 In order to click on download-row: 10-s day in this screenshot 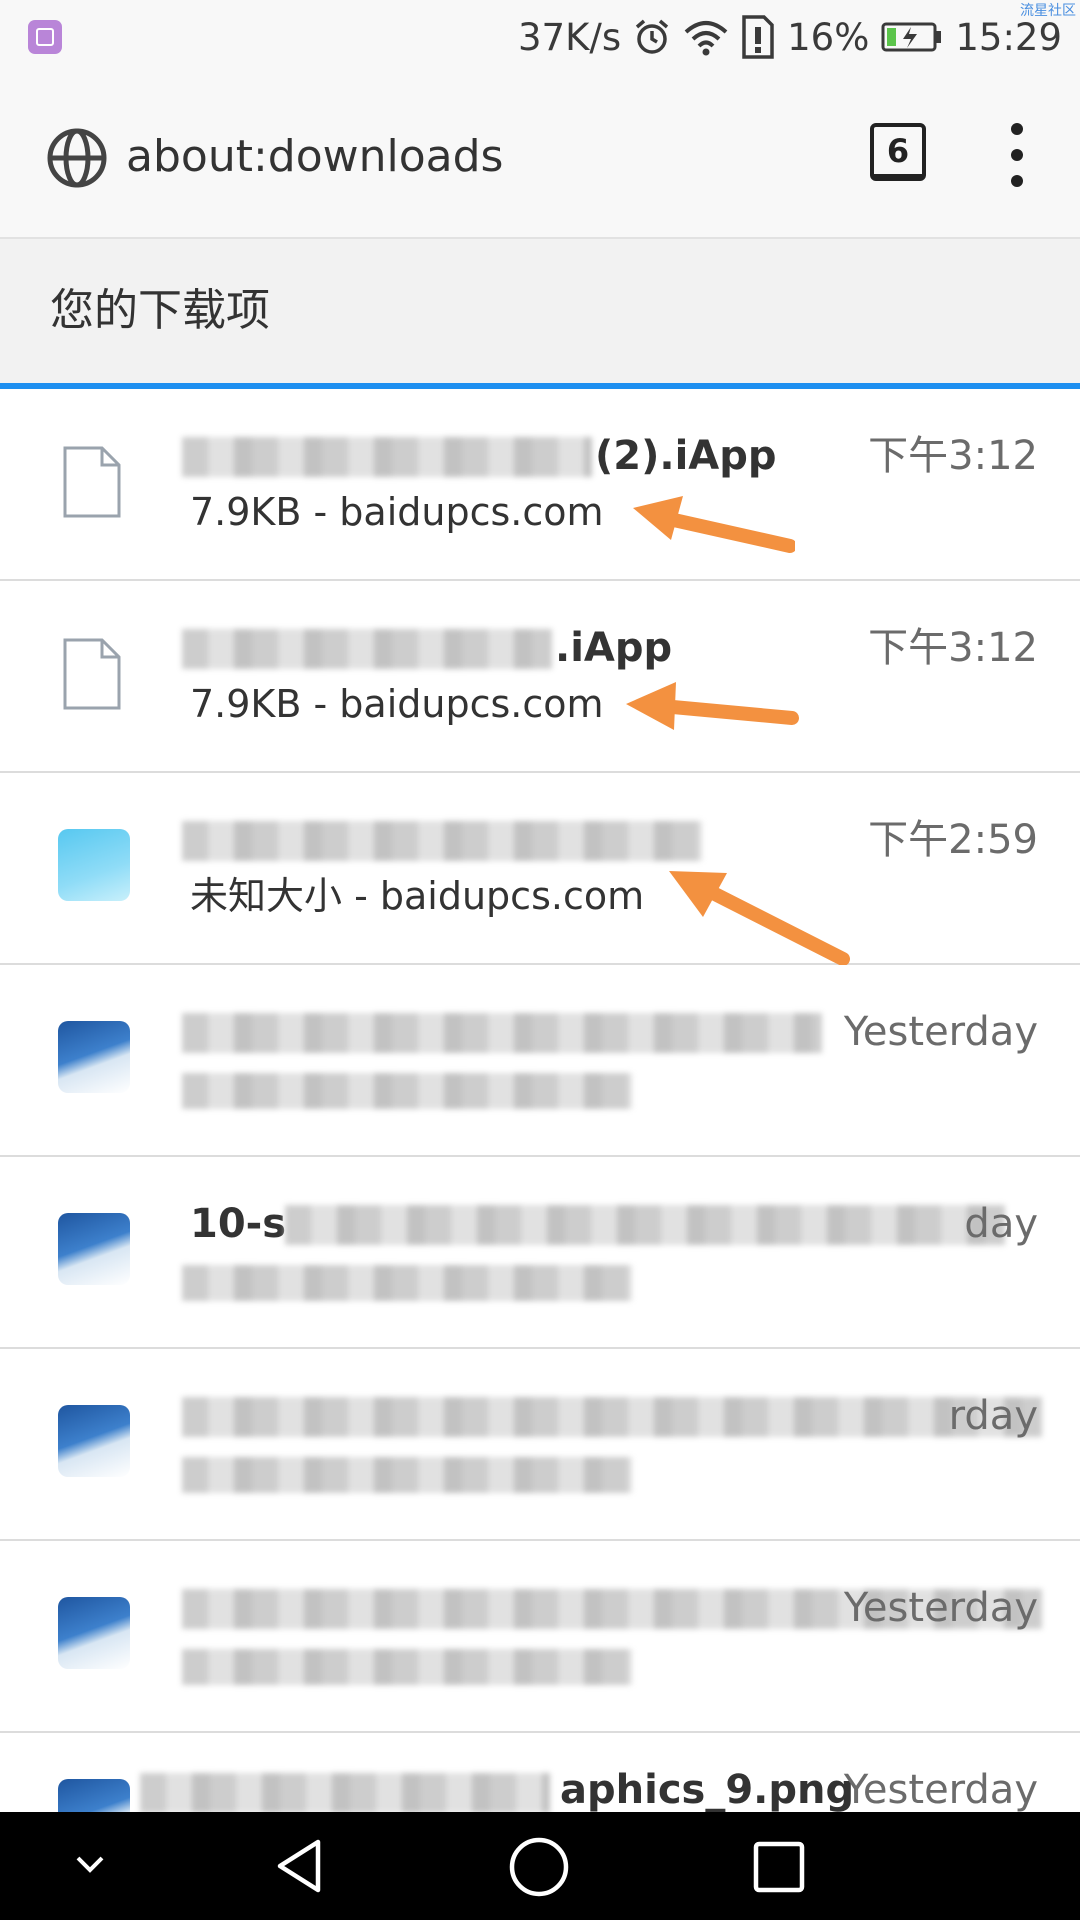, I will do `click(540, 1253)`.